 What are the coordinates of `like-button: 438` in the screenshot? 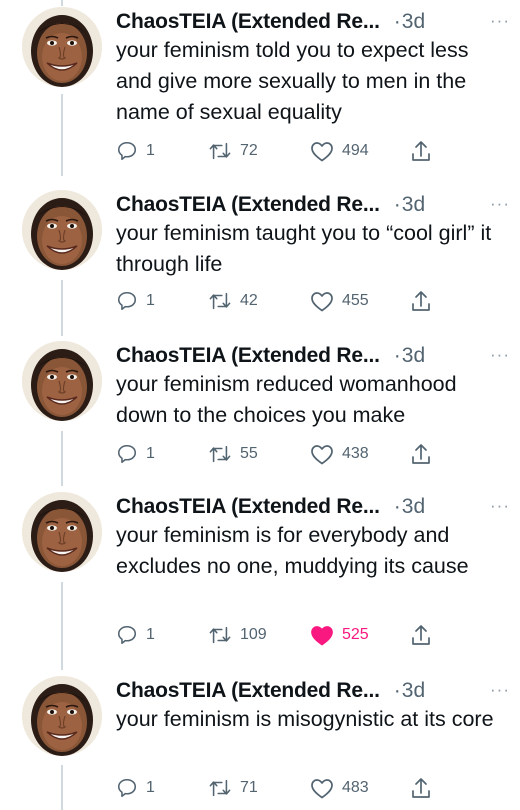 It's located at (339, 454).